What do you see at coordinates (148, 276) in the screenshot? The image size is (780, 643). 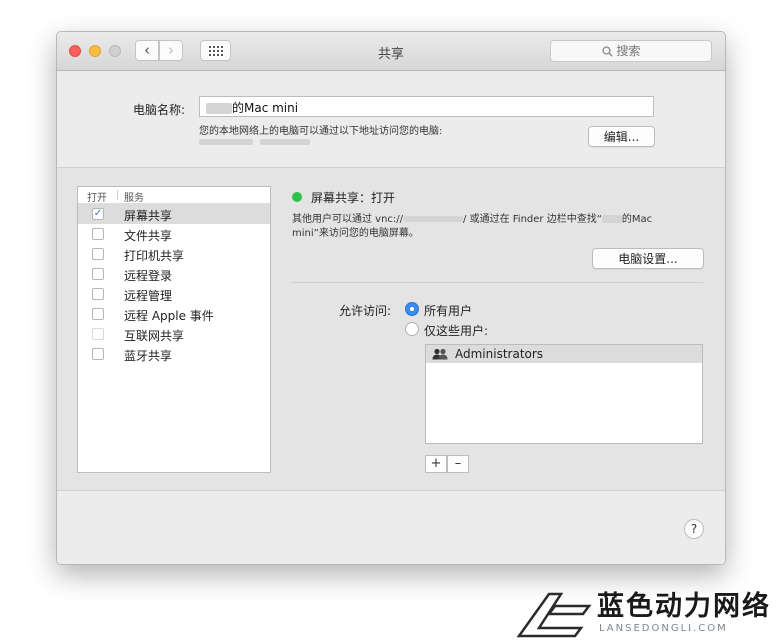 I see `service-label: 远程登录` at bounding box center [148, 276].